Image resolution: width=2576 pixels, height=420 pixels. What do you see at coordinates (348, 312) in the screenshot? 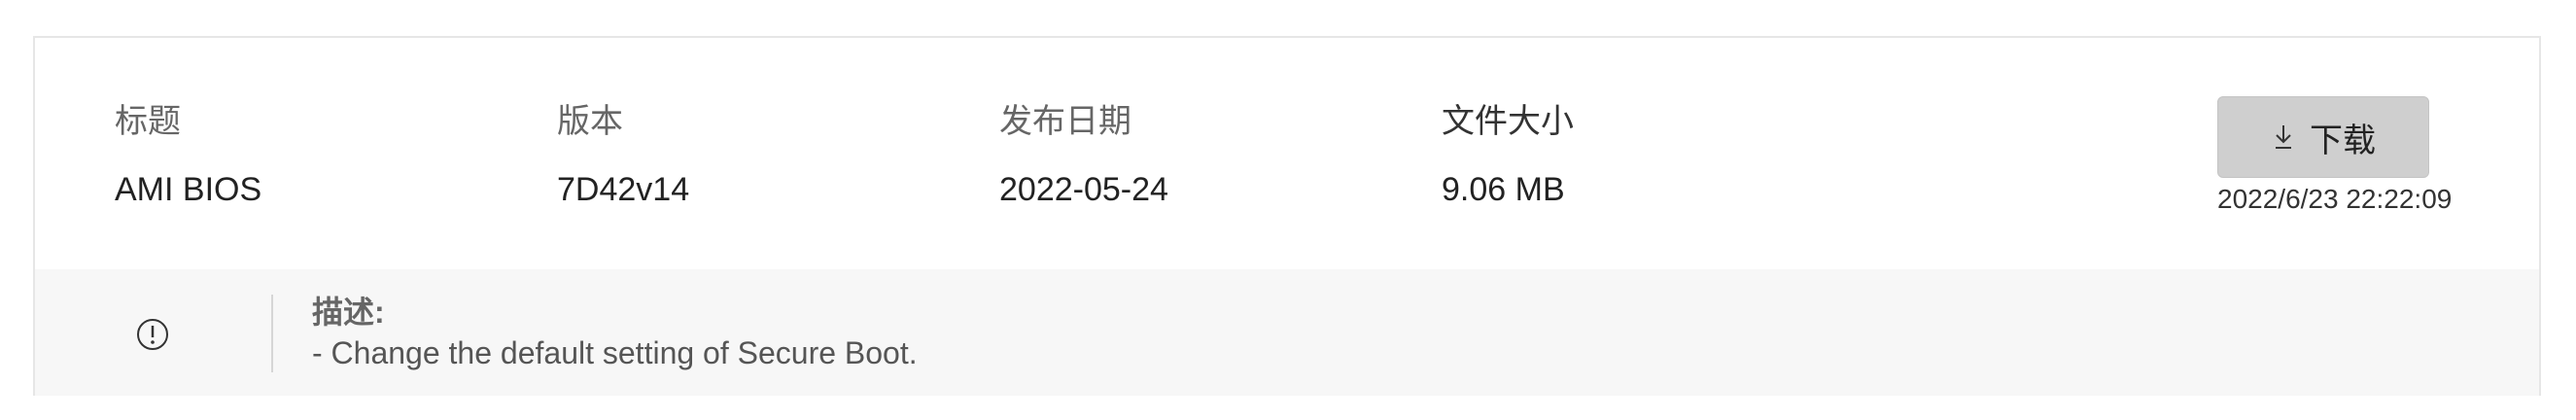
I see `description-heading: 描述:` at bounding box center [348, 312].